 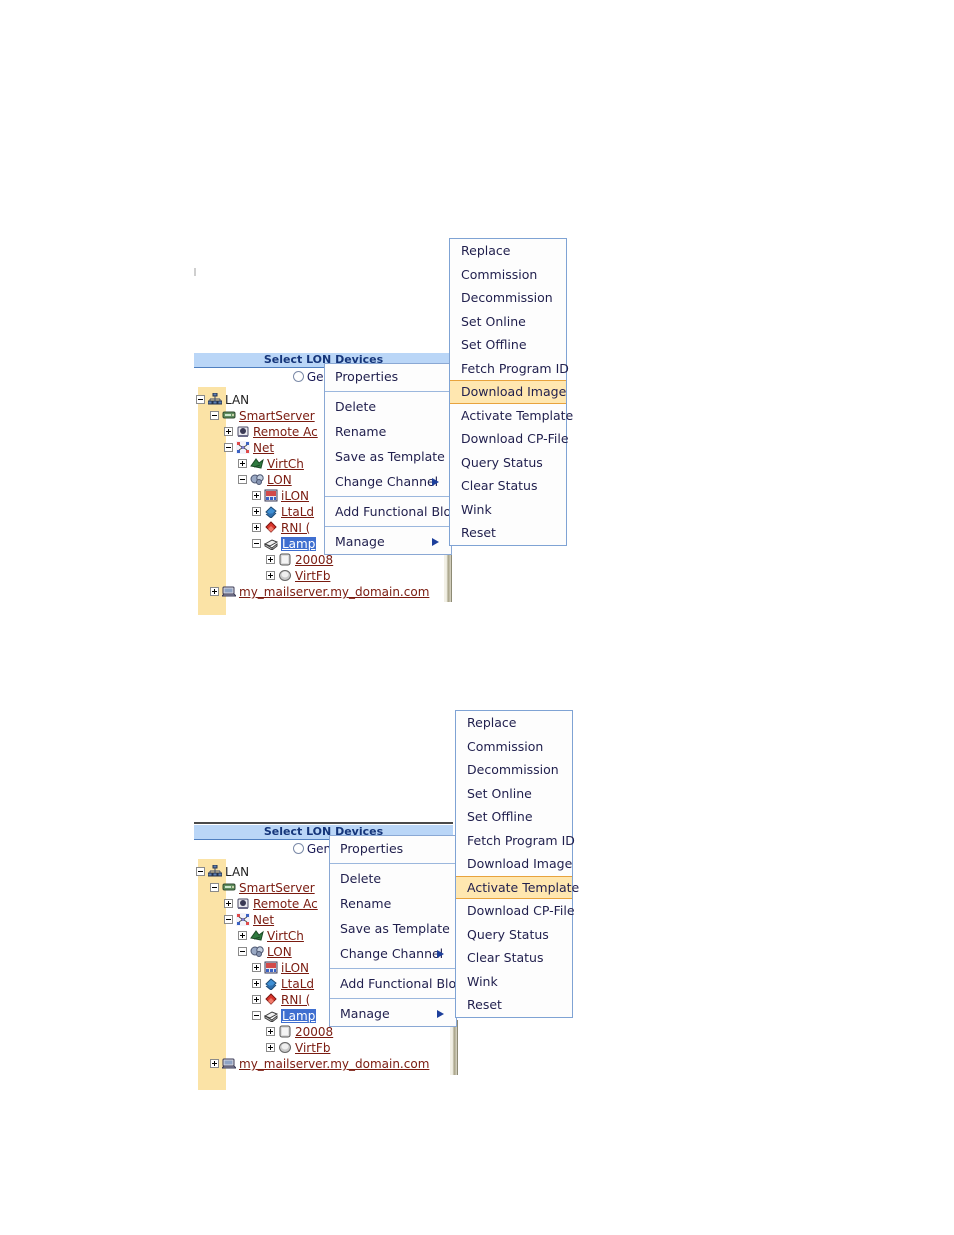 I want to click on submenu-item-highlighted: Activate Template, so click(x=517, y=887).